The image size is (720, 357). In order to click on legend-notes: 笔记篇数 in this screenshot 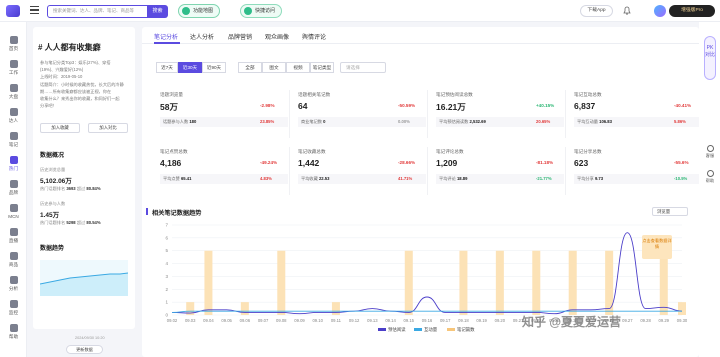, I will do `click(461, 330)`.